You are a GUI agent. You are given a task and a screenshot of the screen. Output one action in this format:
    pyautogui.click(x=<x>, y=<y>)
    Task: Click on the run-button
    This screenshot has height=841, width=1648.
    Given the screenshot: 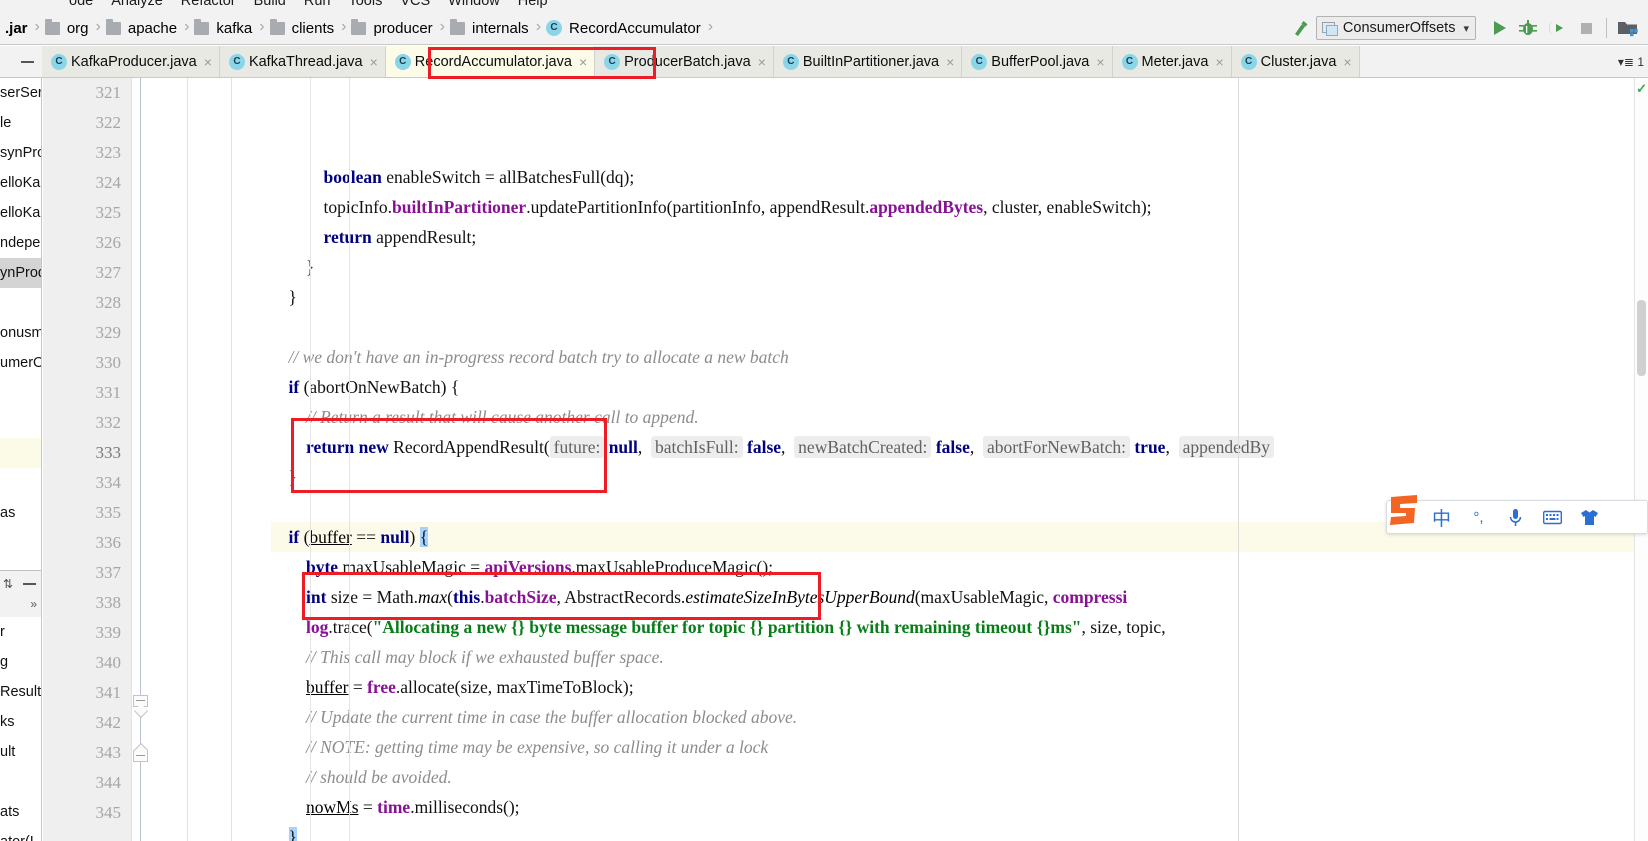 What is the action you would take?
    pyautogui.click(x=1498, y=28)
    